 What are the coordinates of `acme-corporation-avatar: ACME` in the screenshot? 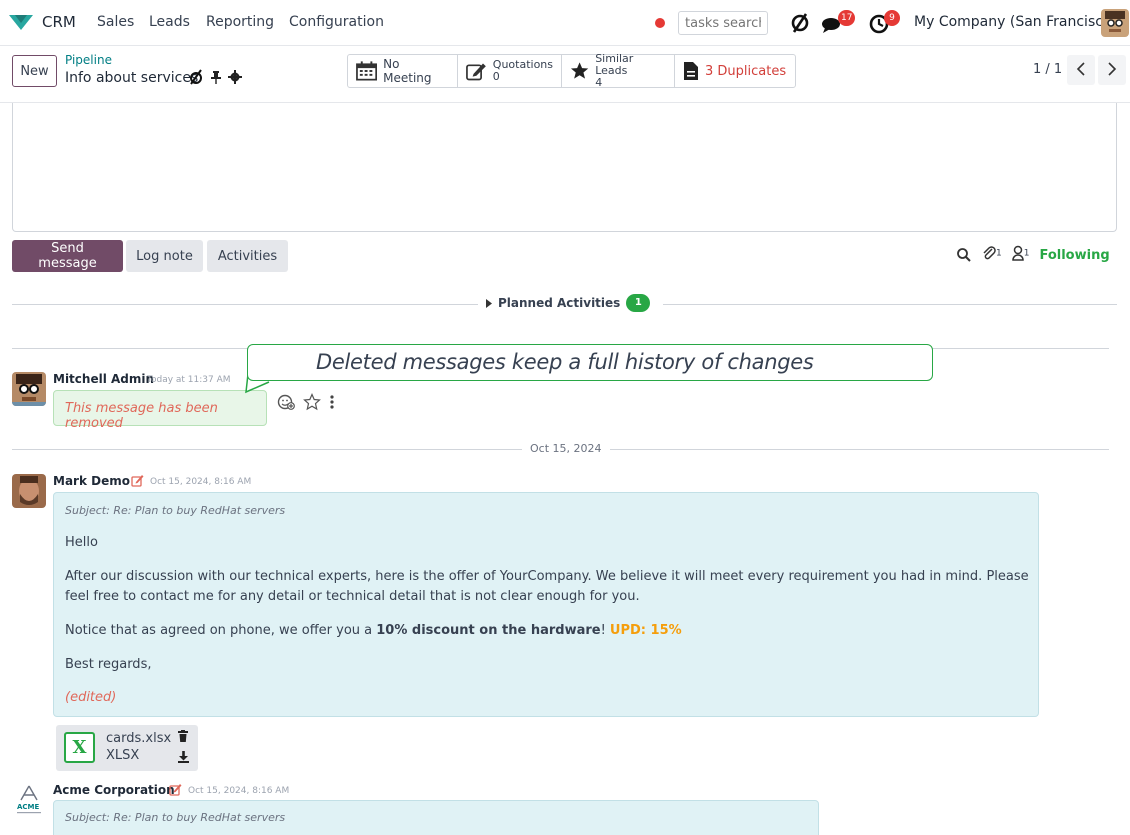 It's located at (31, 801).